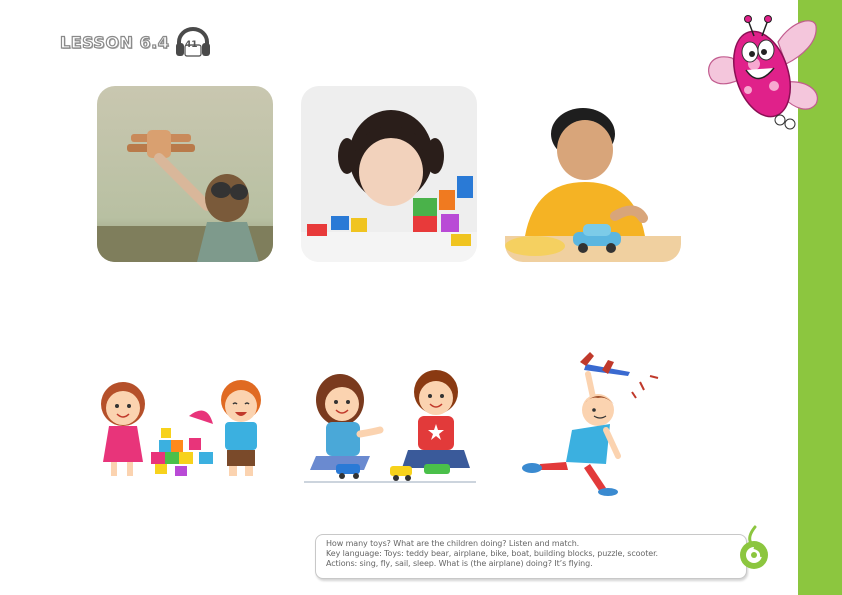 This screenshot has height=595, width=842. I want to click on photo-girl-building-blocks, so click(389, 174).